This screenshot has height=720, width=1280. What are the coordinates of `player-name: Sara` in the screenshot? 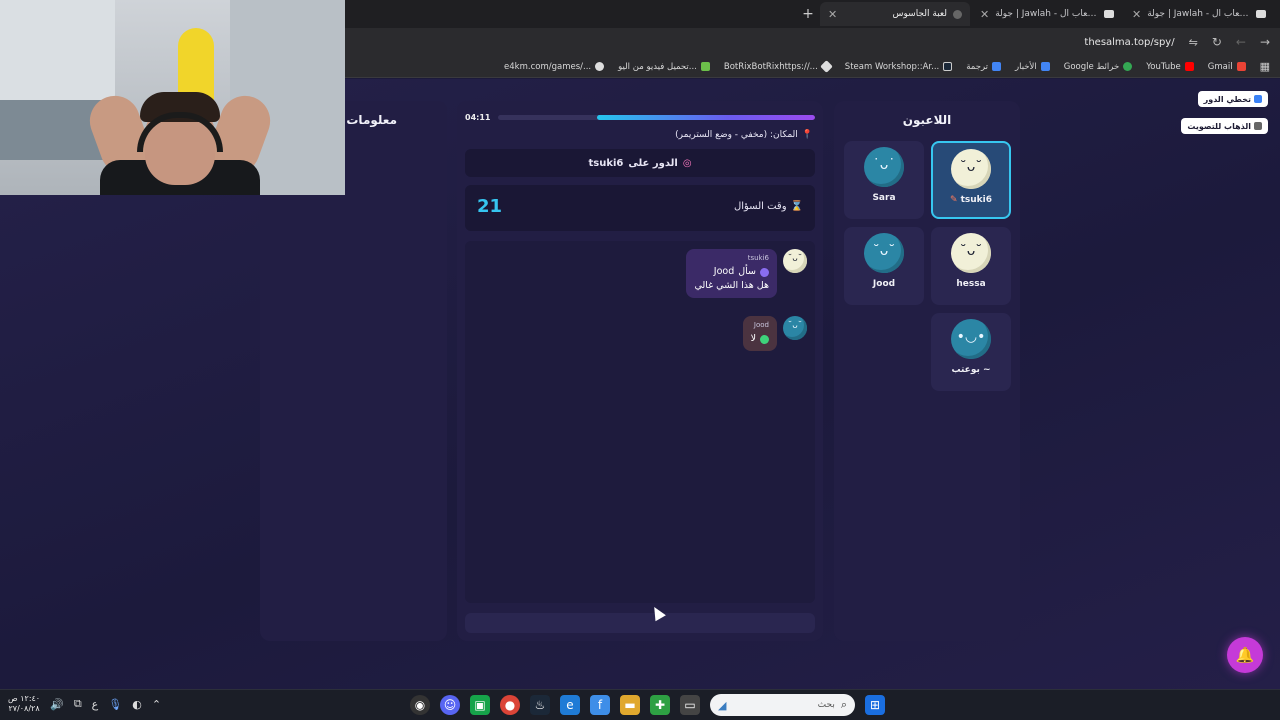 It's located at (884, 198).